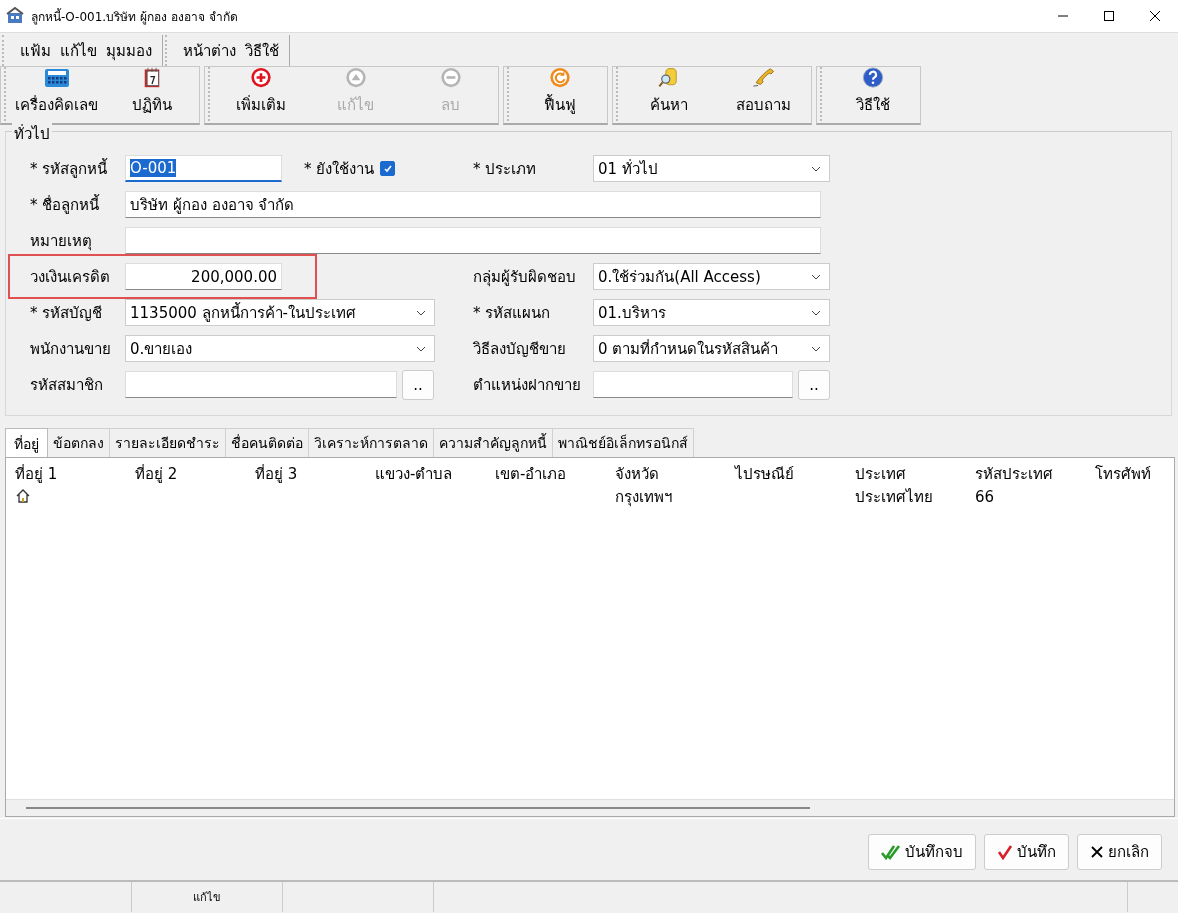  What do you see at coordinates (56, 78) in the screenshot?
I see `calculator-icon` at bounding box center [56, 78].